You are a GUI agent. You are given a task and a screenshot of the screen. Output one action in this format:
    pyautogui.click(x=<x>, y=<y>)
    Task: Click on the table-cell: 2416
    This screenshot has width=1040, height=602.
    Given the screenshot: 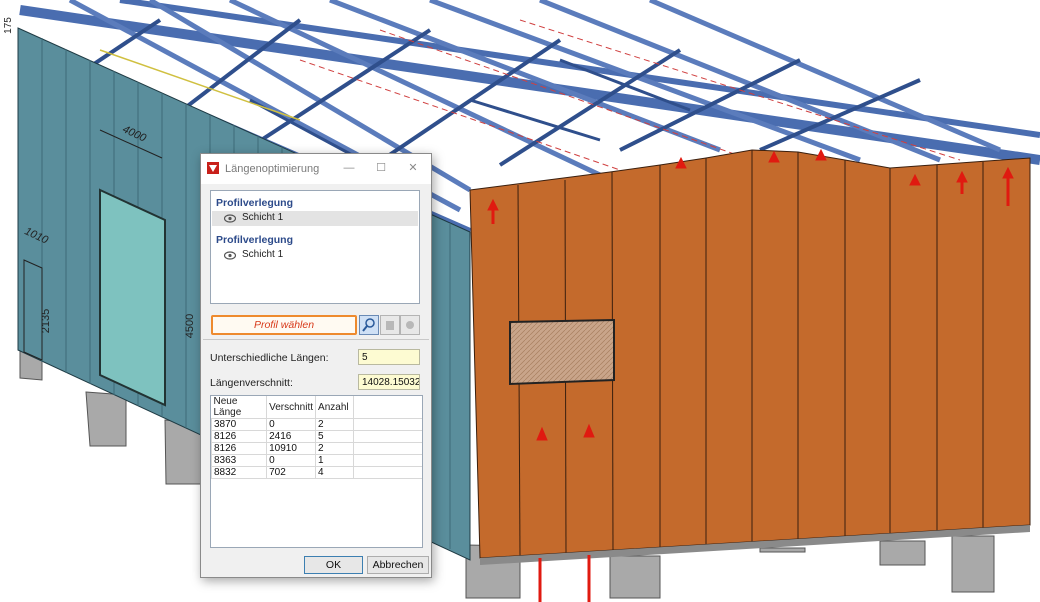 What is the action you would take?
    pyautogui.click(x=291, y=436)
    